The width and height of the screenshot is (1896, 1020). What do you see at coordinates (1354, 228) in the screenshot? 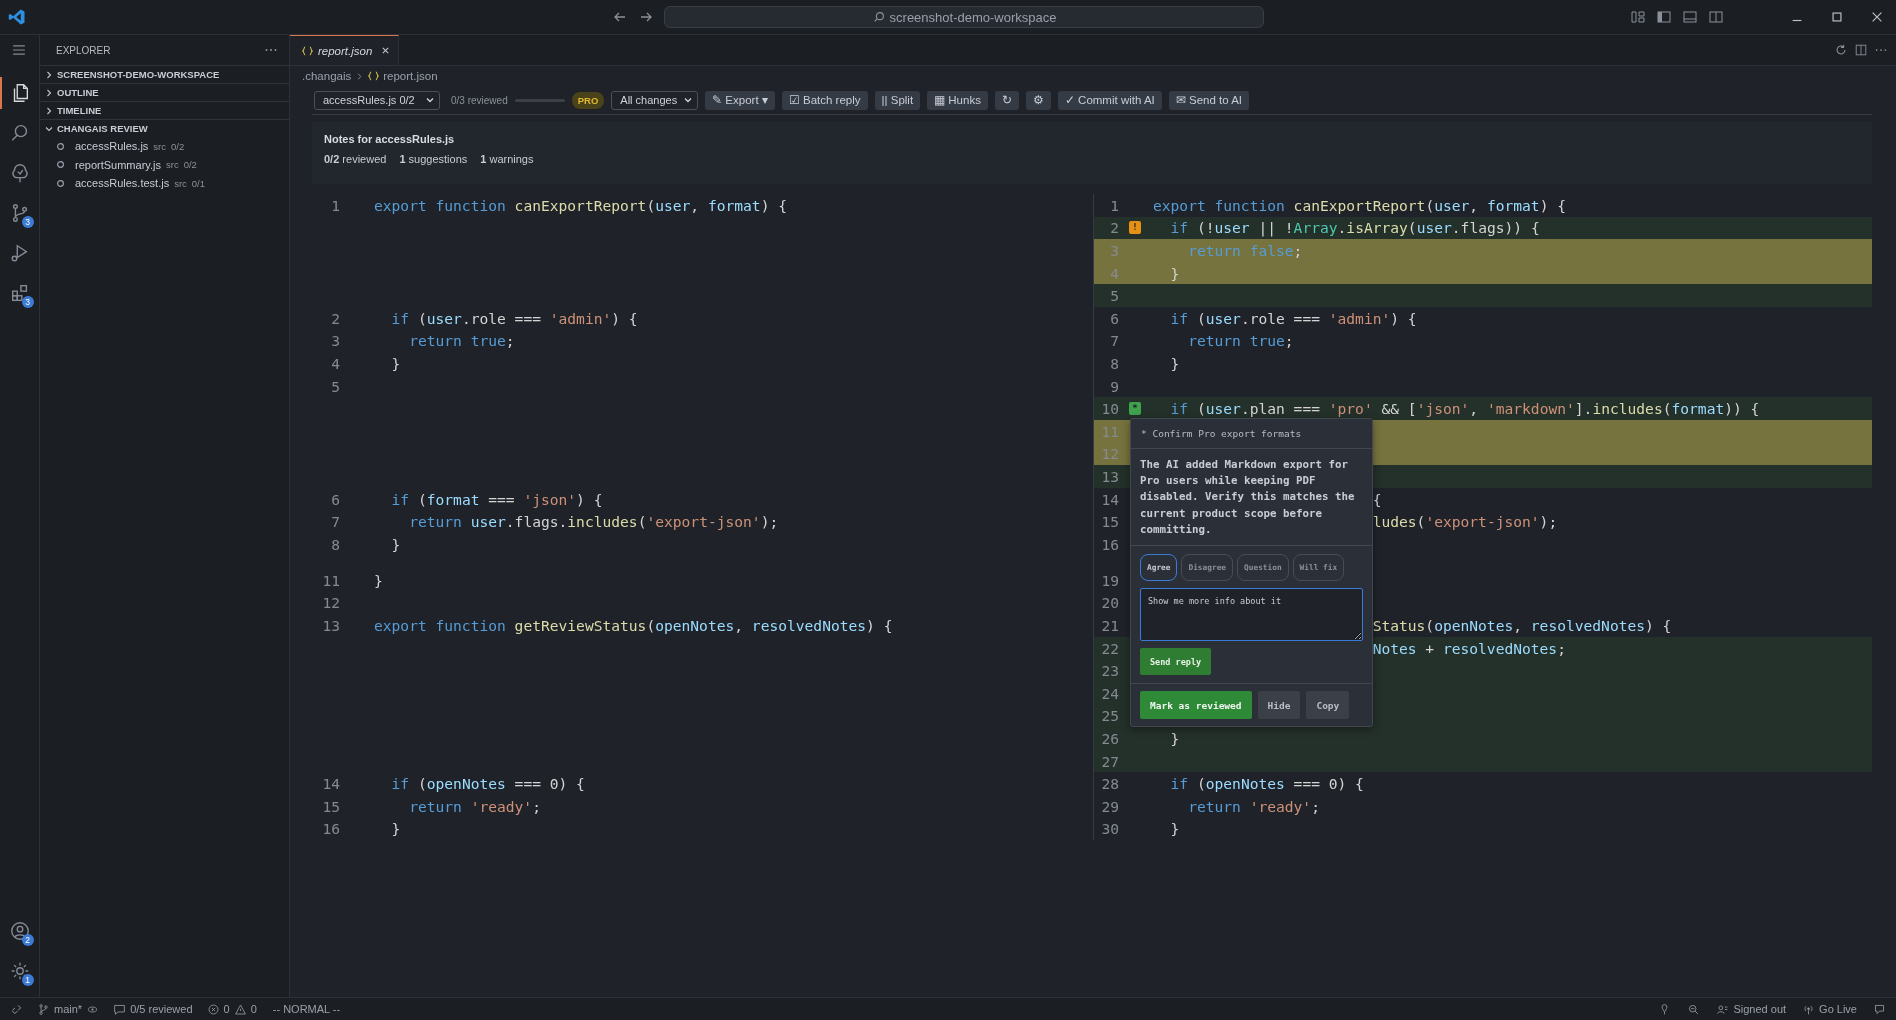
I see `code-line: if (!user || !Array.isArray(user.flags)) {` at bounding box center [1354, 228].